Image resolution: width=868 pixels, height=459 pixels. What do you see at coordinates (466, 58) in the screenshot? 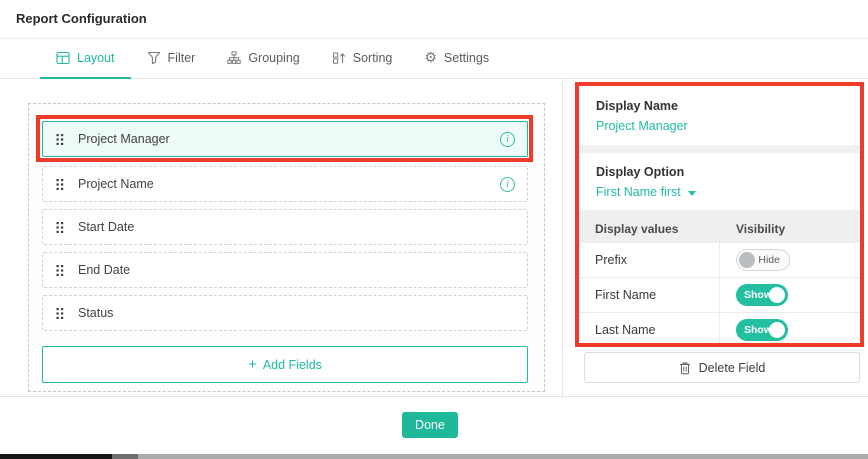
I see `tab-label: Settings` at bounding box center [466, 58].